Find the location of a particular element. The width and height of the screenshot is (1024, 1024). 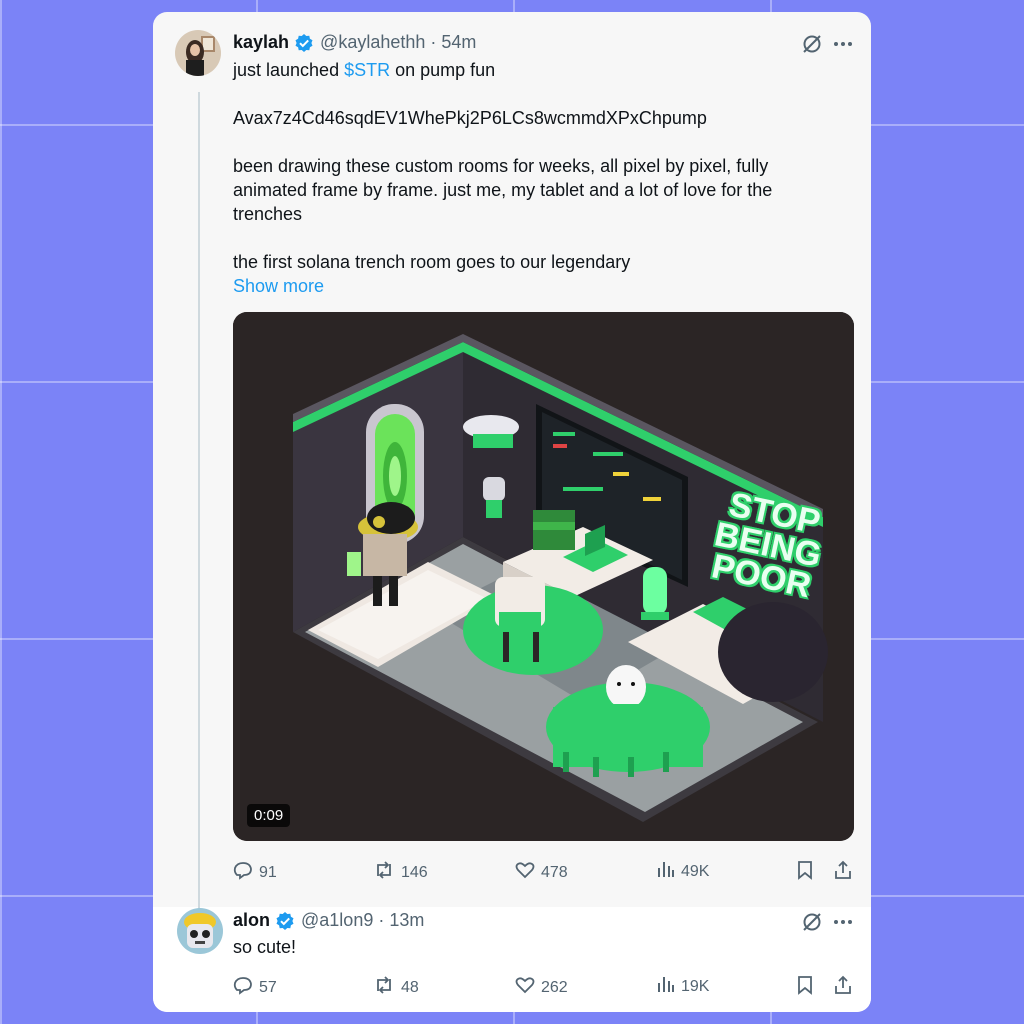

reply-button: 57 is located at coordinates (255, 987).